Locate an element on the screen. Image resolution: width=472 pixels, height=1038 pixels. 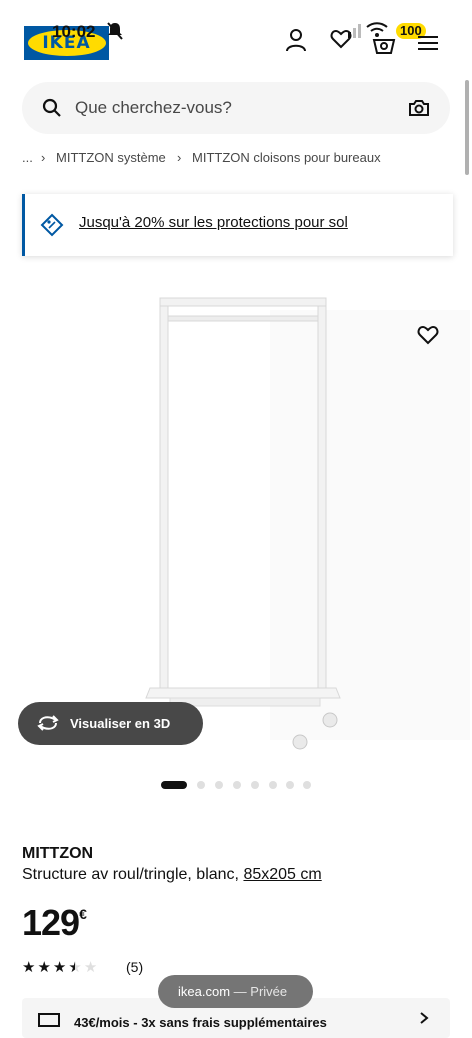
search-icon is located at coordinates (52, 108).